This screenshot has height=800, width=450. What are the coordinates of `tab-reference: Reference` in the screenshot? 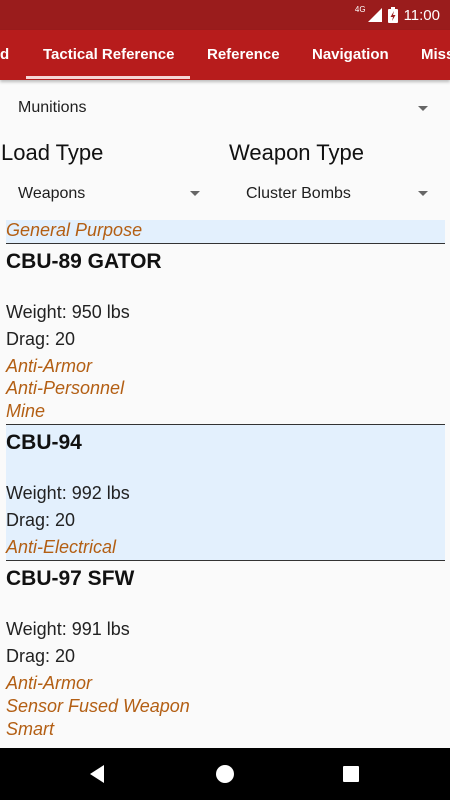 It's located at (243, 55).